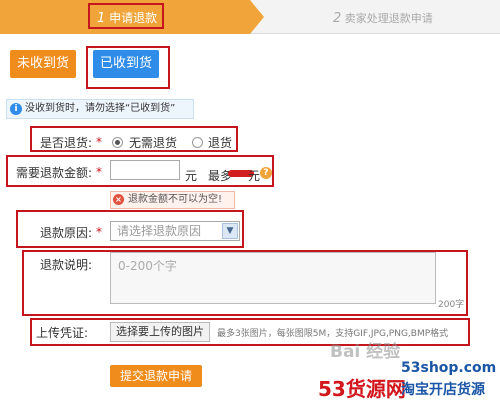 The image size is (500, 405). Describe the element at coordinates (153, 142) in the screenshot. I see `radio-no-return-label: 无需退货` at that location.